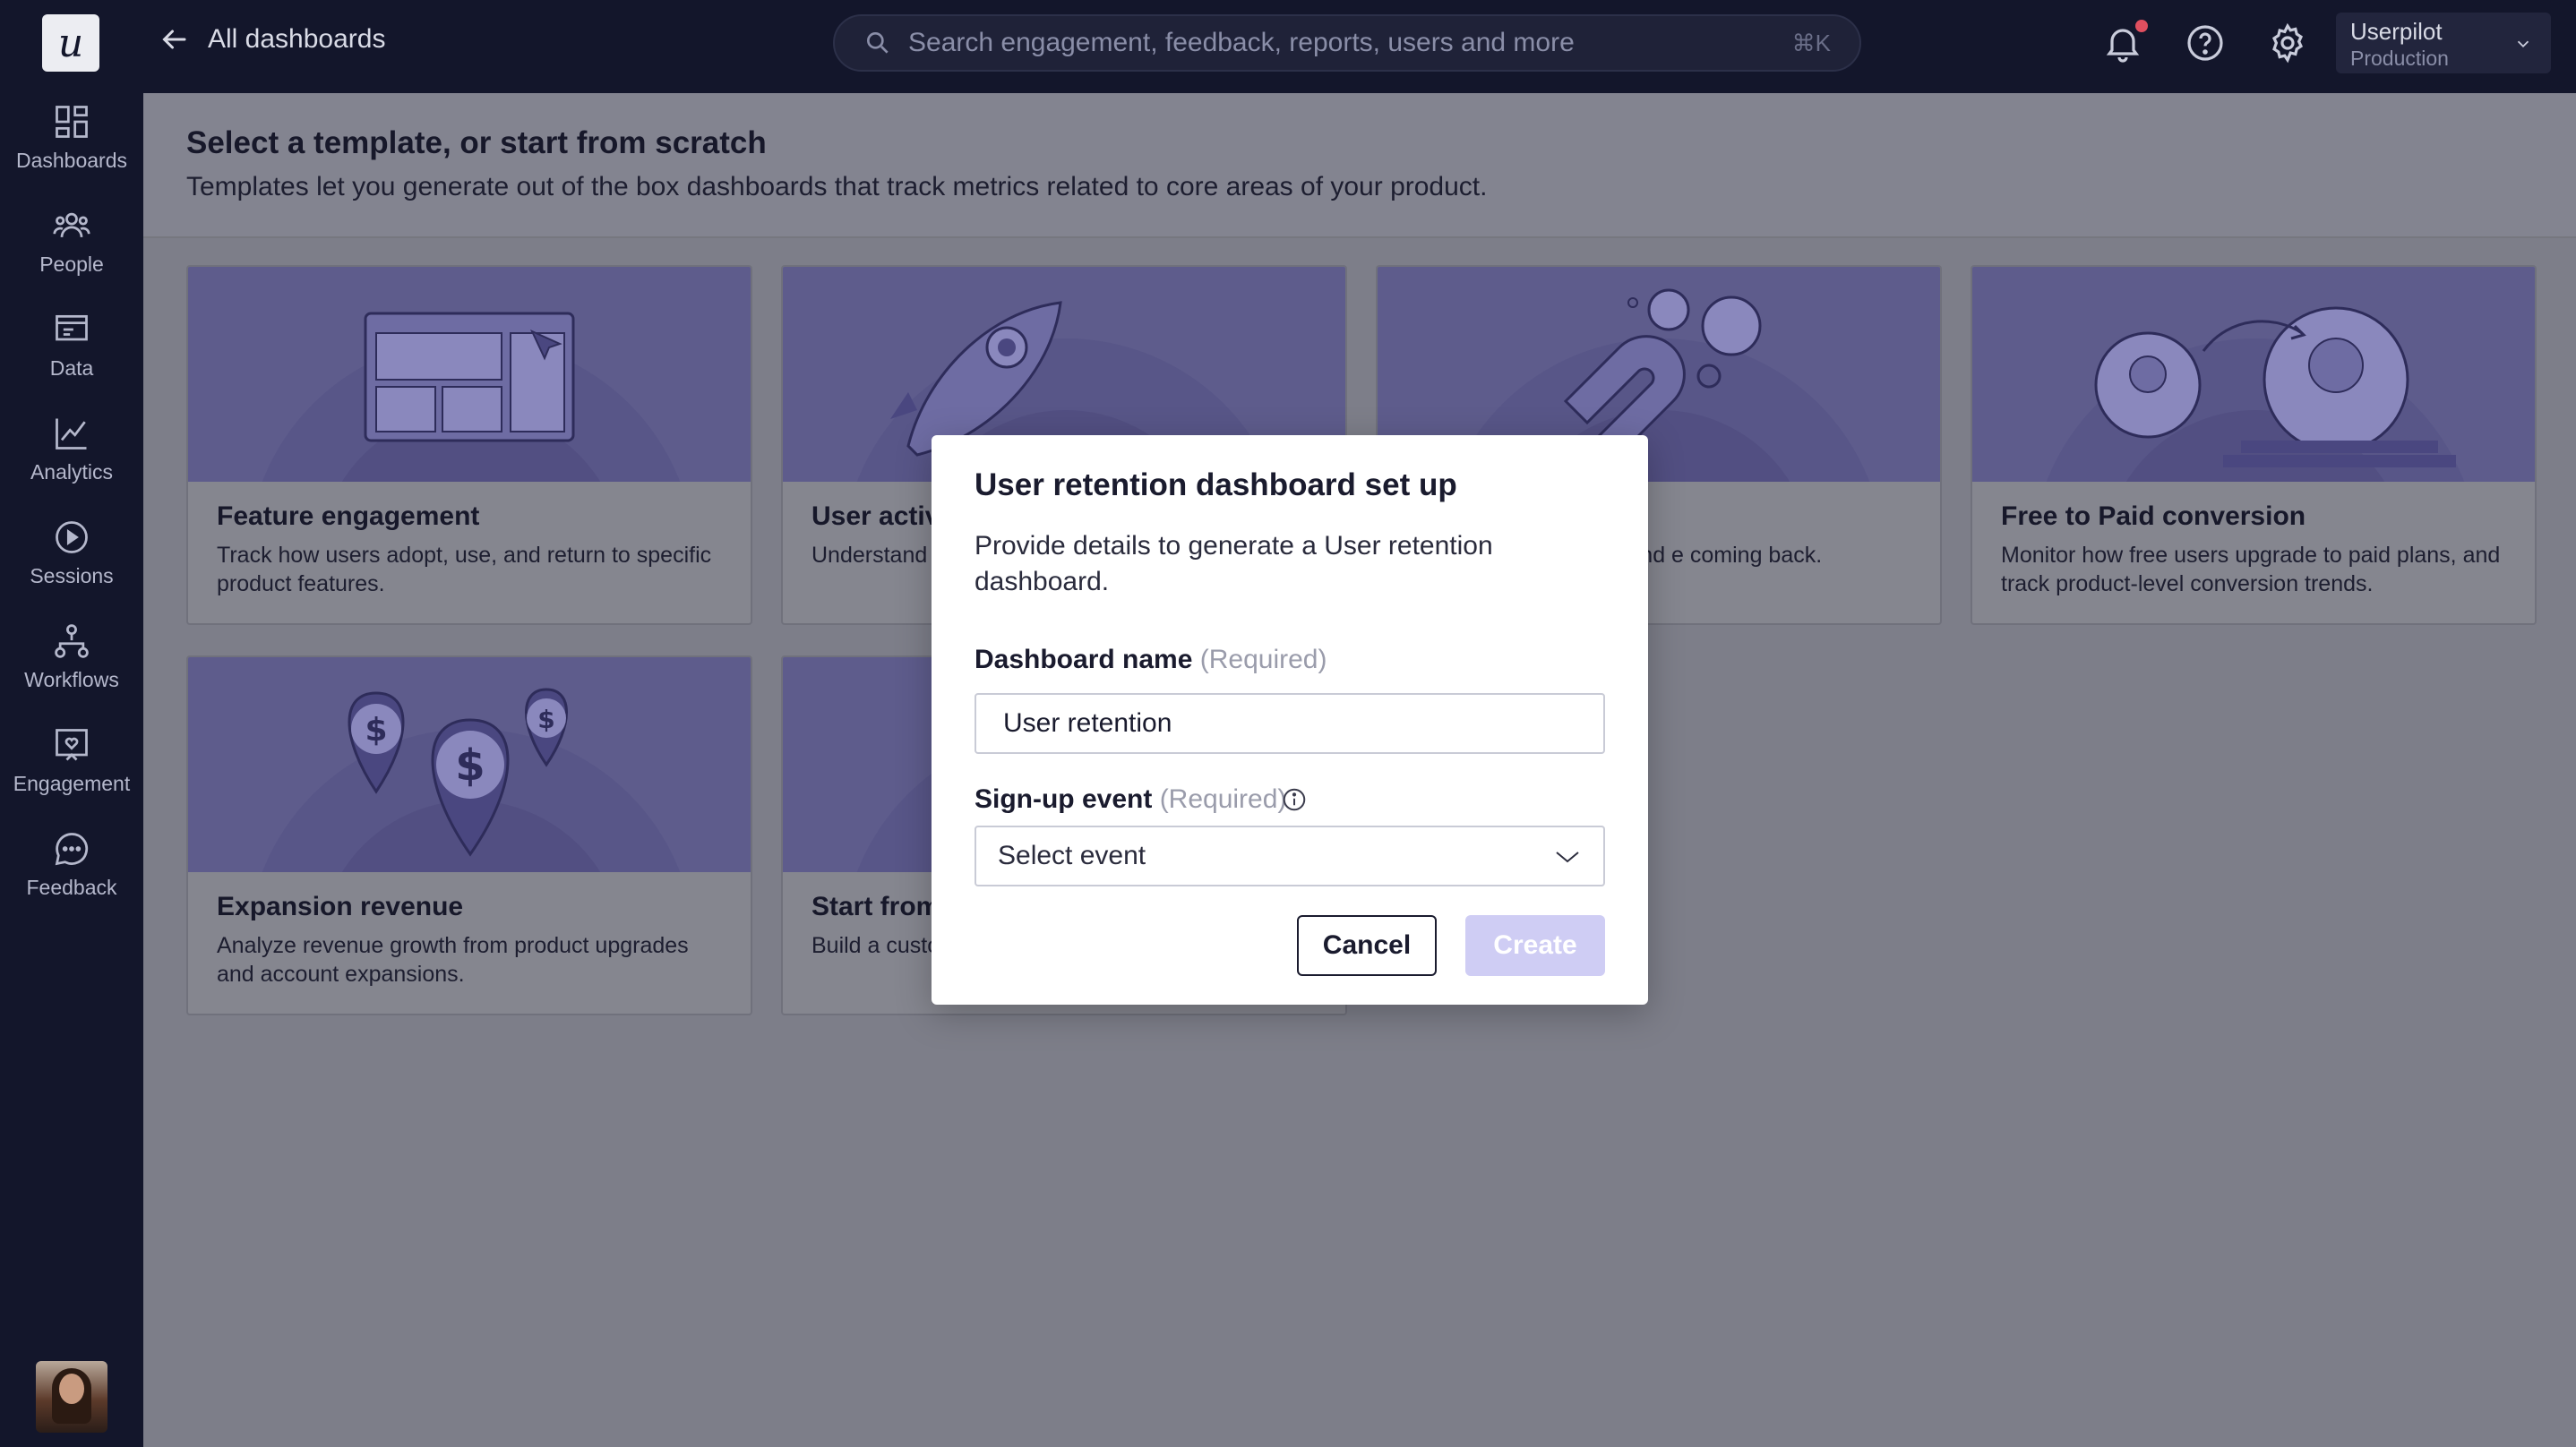 This screenshot has height=1447, width=2576. What do you see at coordinates (348, 516) in the screenshot?
I see `card-title: Feature engagement` at bounding box center [348, 516].